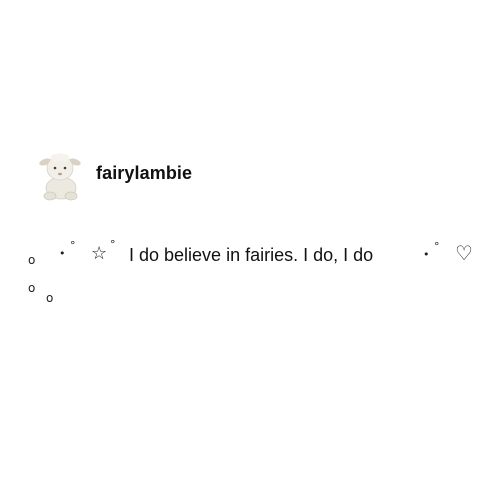 This screenshot has height=500, width=500. Describe the element at coordinates (60, 176) in the screenshot. I see `lamb-plush-avatar` at that location.